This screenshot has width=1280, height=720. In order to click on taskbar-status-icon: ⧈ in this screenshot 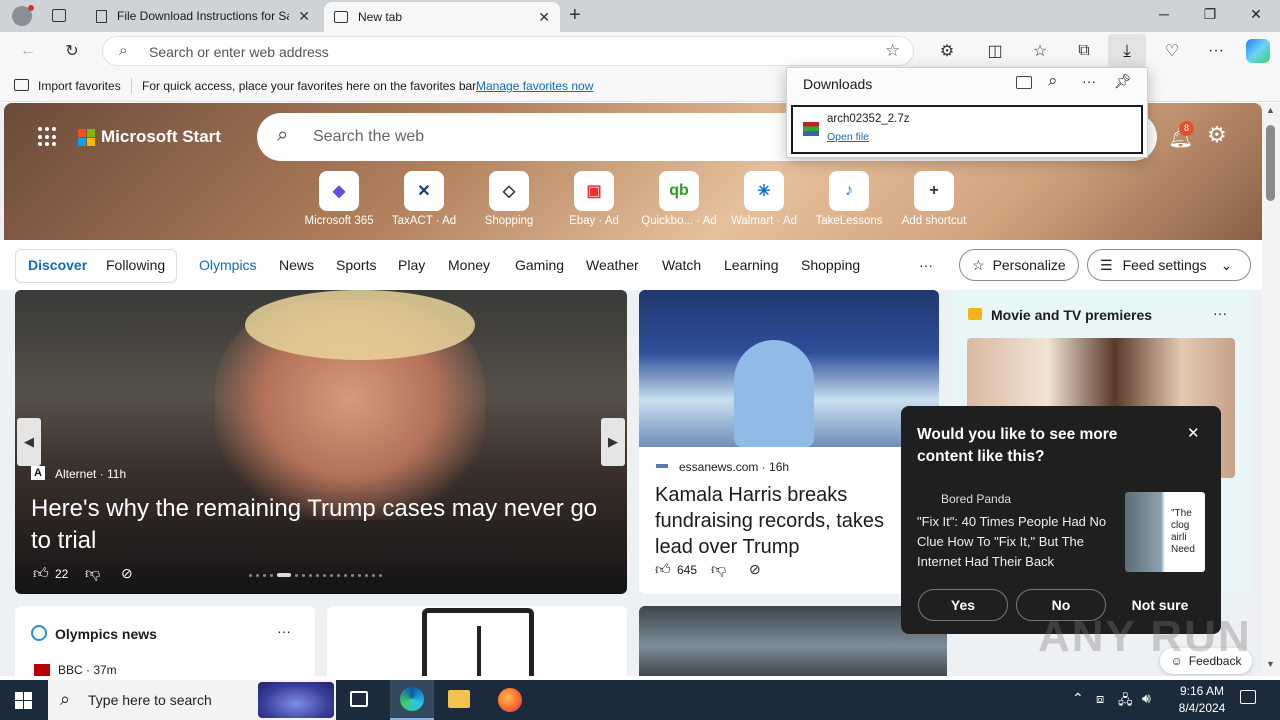, I will do `click(1100, 699)`.